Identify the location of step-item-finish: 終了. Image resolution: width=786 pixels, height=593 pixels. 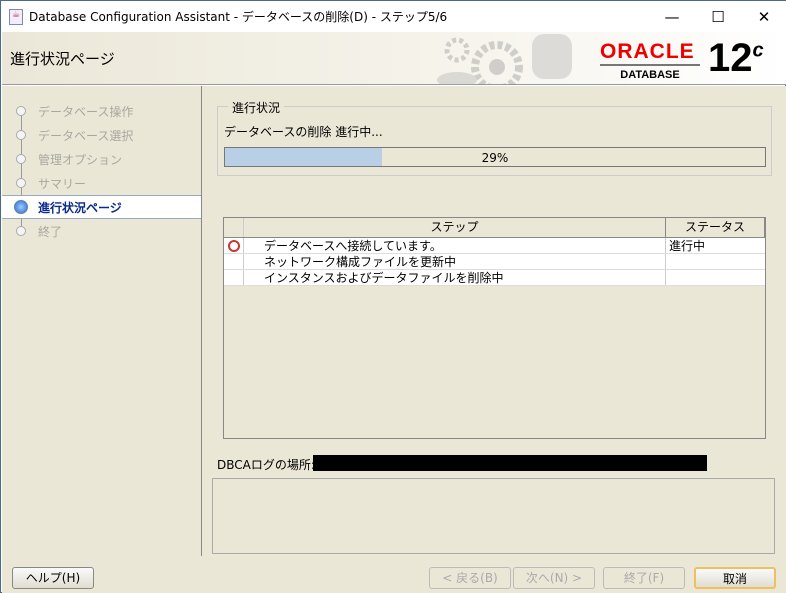
(101, 231).